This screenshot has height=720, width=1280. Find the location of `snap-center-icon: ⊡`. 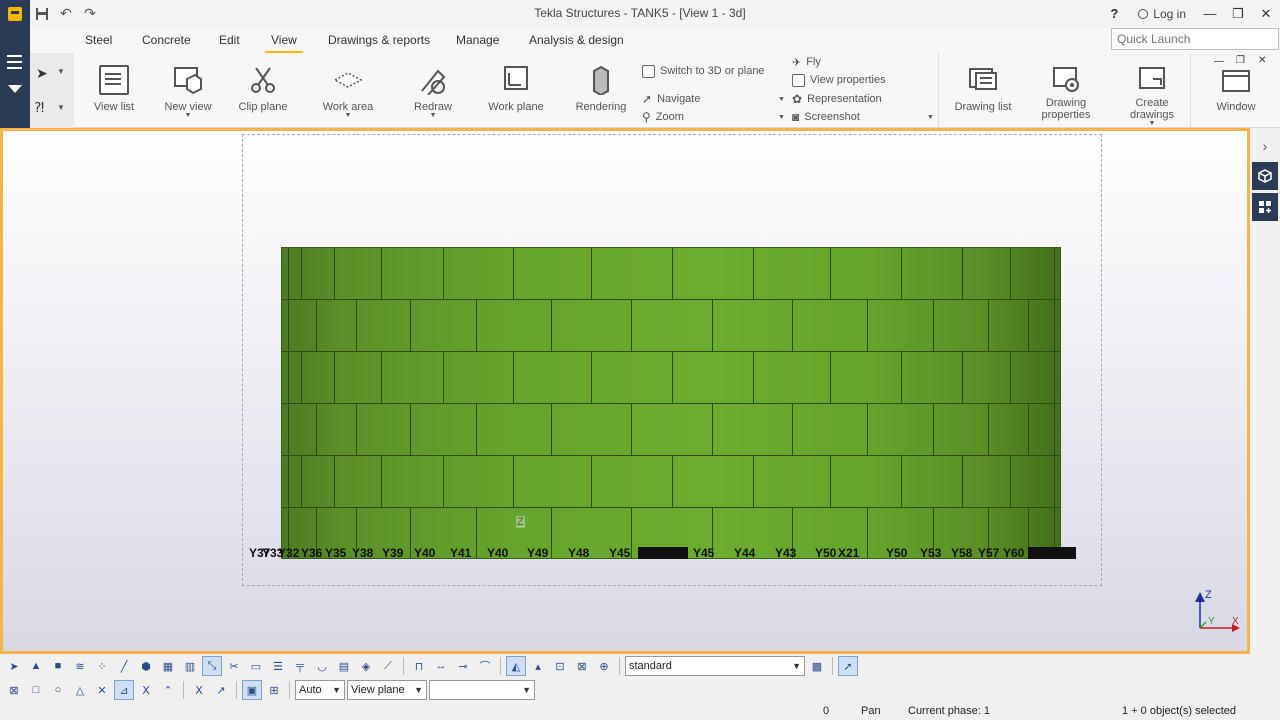

snap-center-icon: ⊡ is located at coordinates (560, 666).